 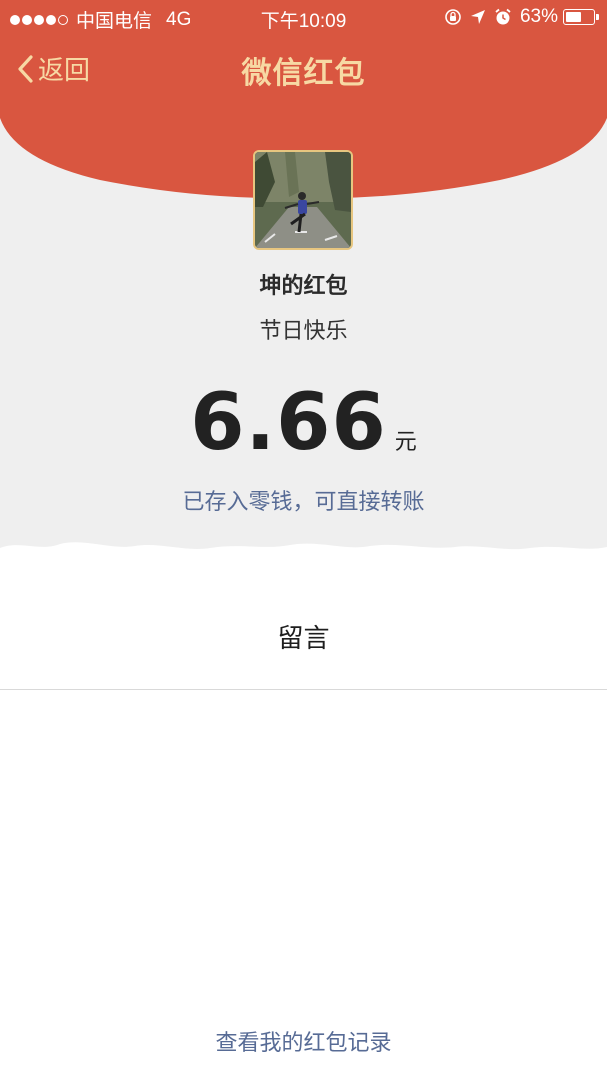 I want to click on status-bar: 中国电信 4G 下午10:09 63%, so click(x=303, y=17).